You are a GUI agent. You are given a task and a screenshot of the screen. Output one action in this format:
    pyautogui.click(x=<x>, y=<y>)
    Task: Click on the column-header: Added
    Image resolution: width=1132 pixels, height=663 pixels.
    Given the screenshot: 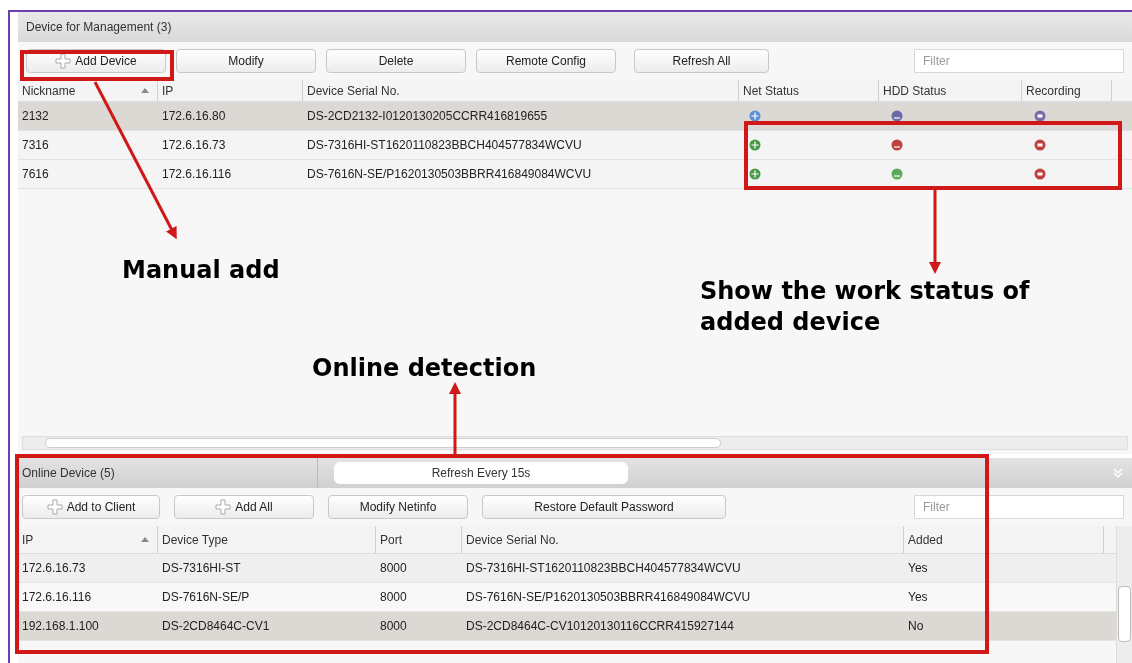 What is the action you would take?
    pyautogui.click(x=925, y=539)
    